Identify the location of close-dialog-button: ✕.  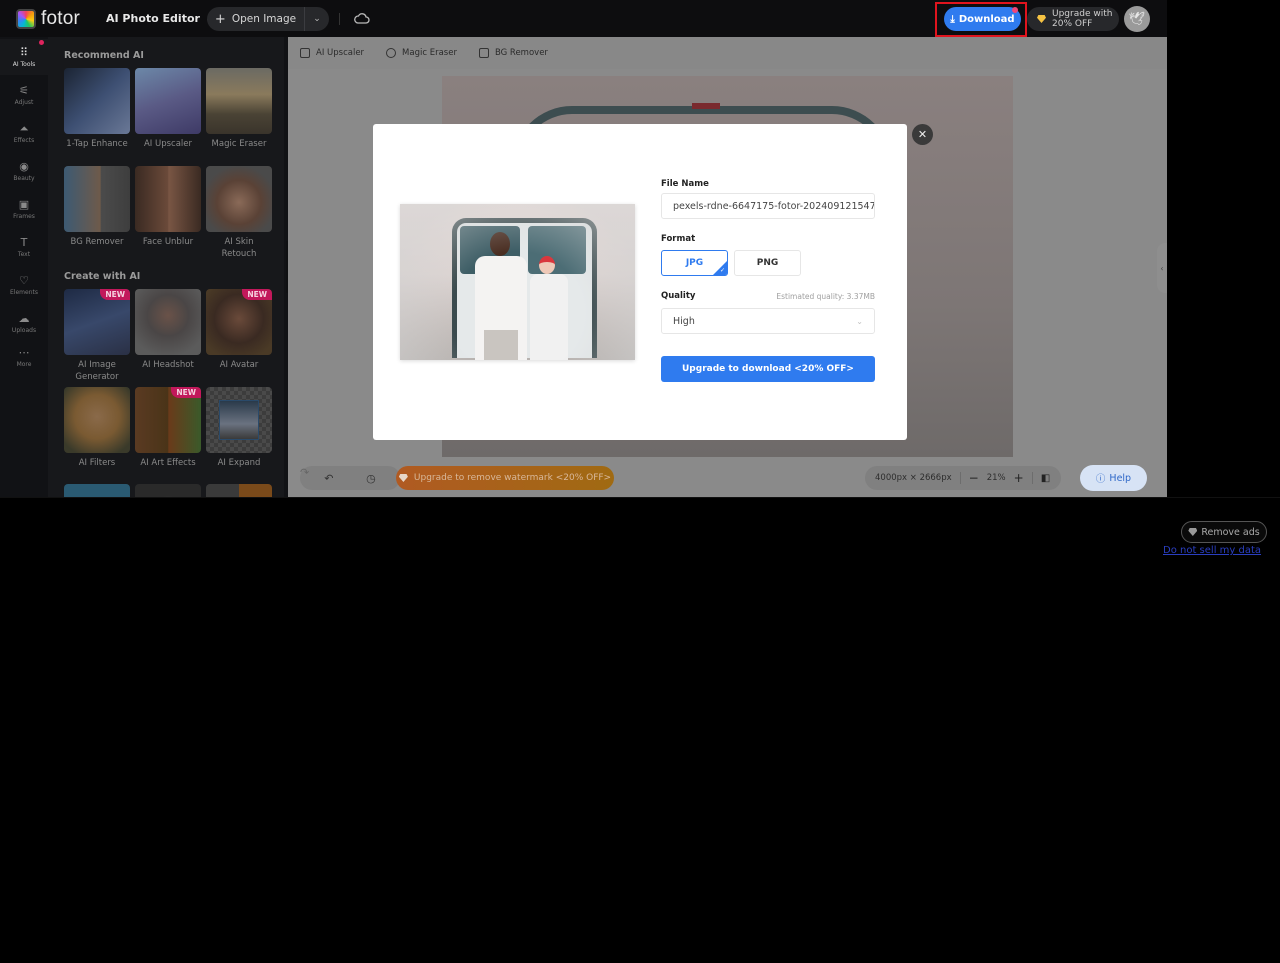
(922, 134).